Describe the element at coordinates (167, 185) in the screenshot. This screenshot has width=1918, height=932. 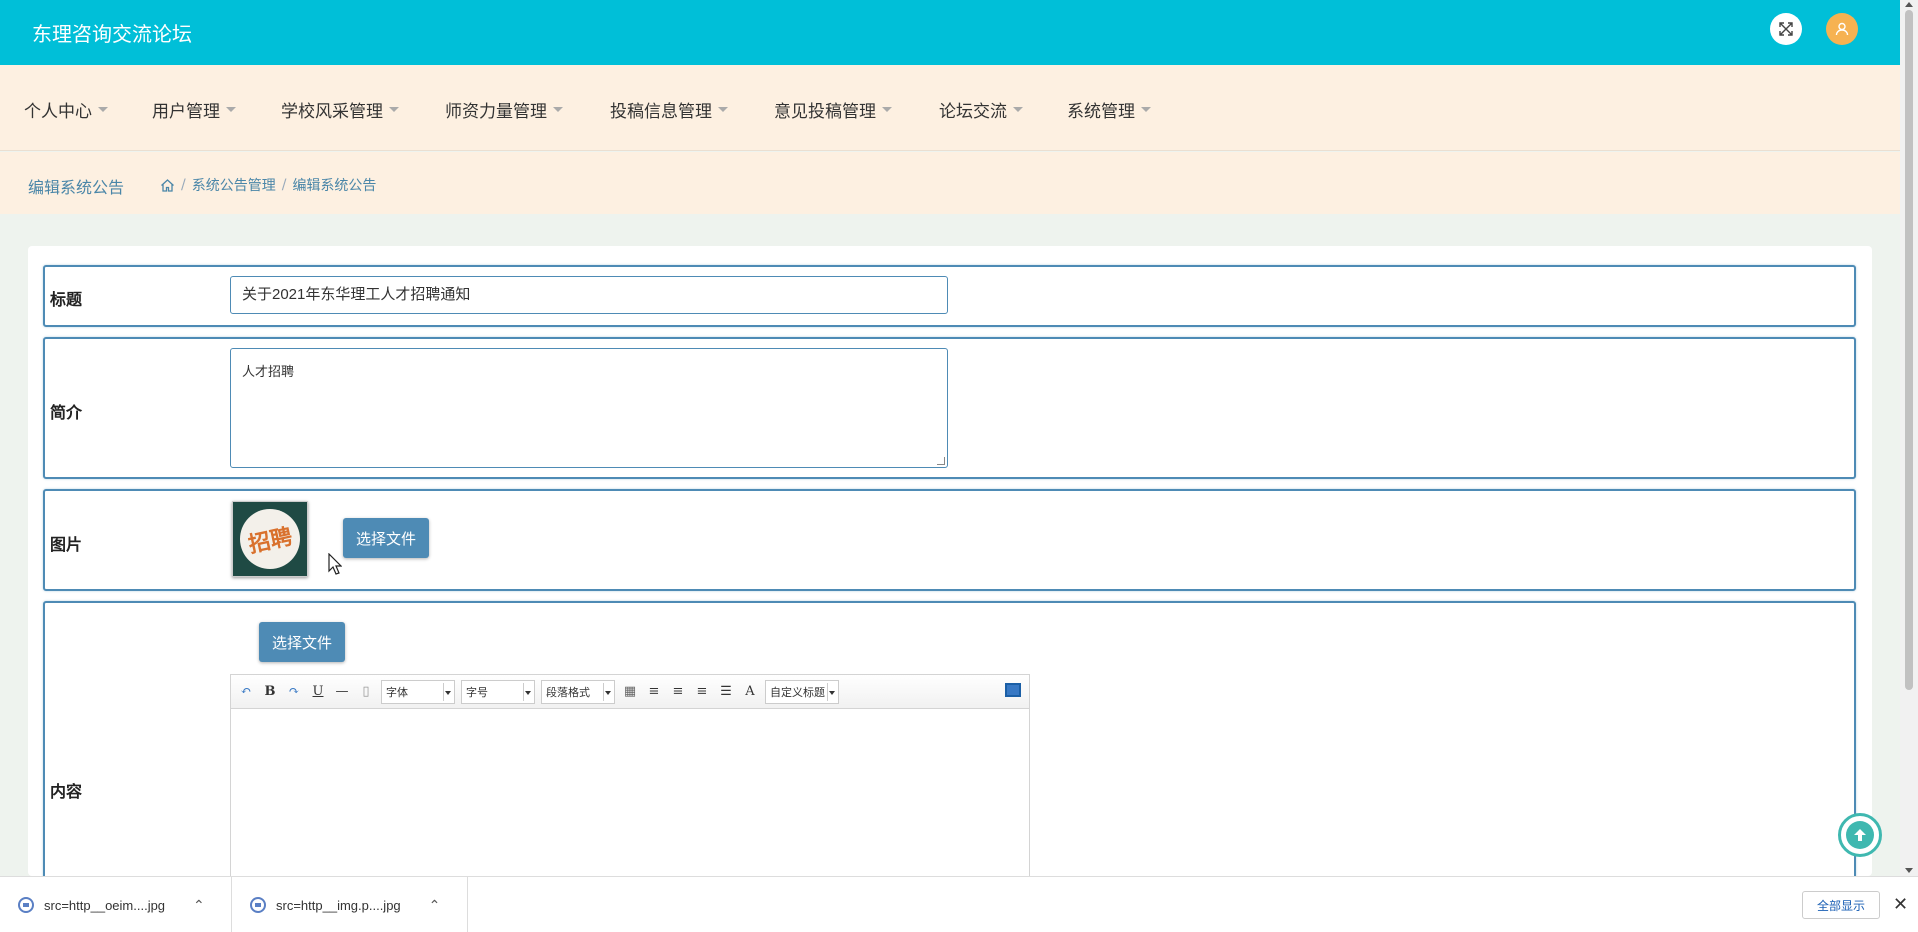
I see `home-icon` at that location.